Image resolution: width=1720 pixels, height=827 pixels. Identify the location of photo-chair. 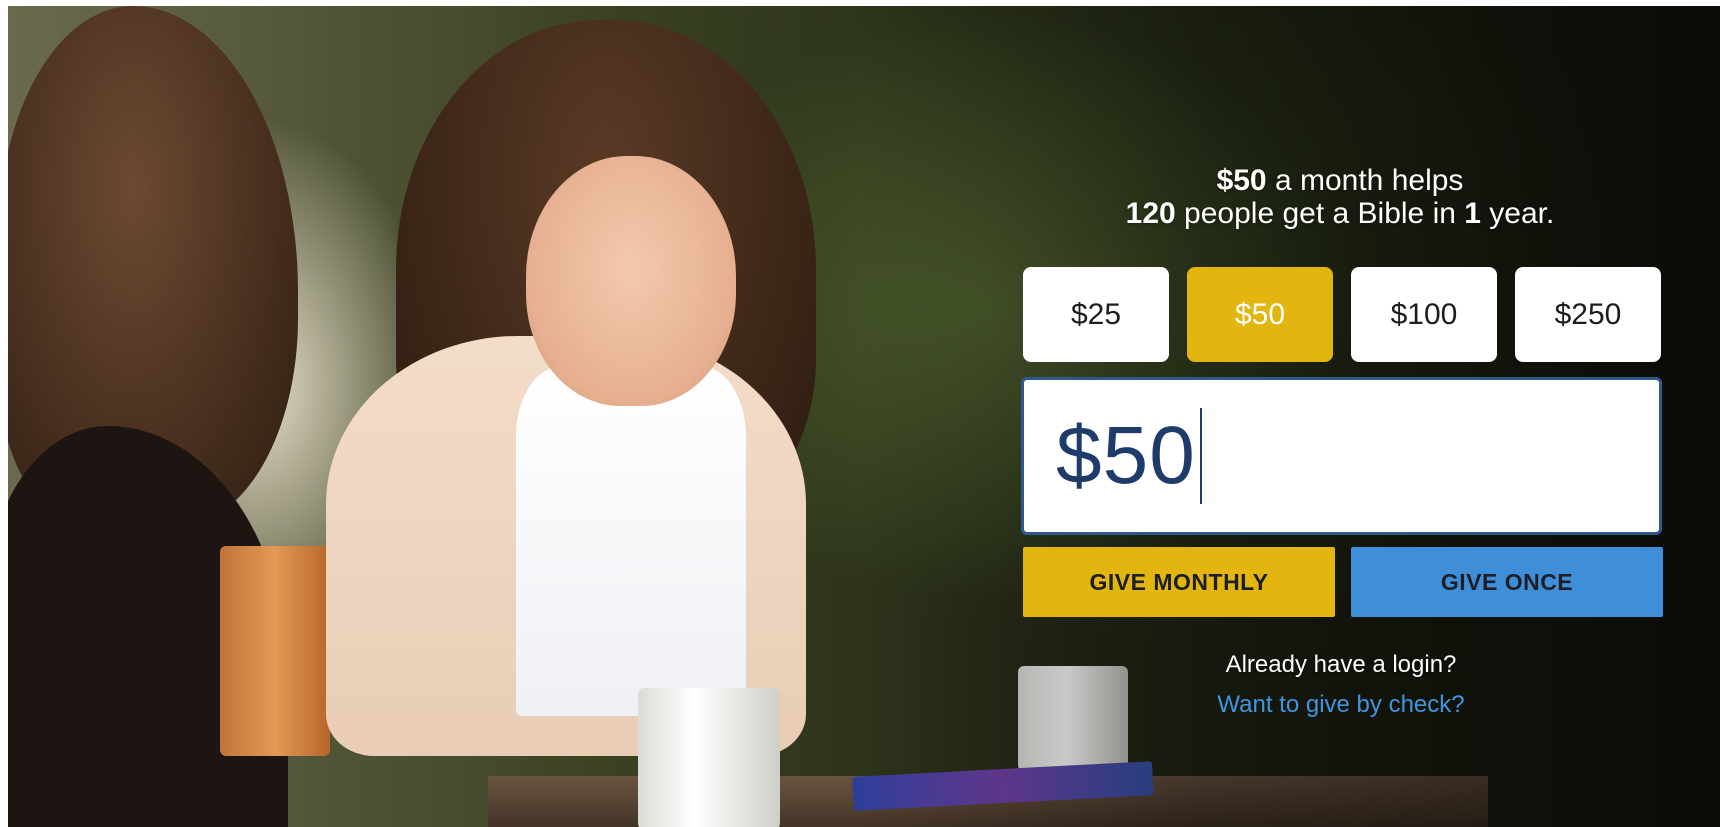
(275, 651).